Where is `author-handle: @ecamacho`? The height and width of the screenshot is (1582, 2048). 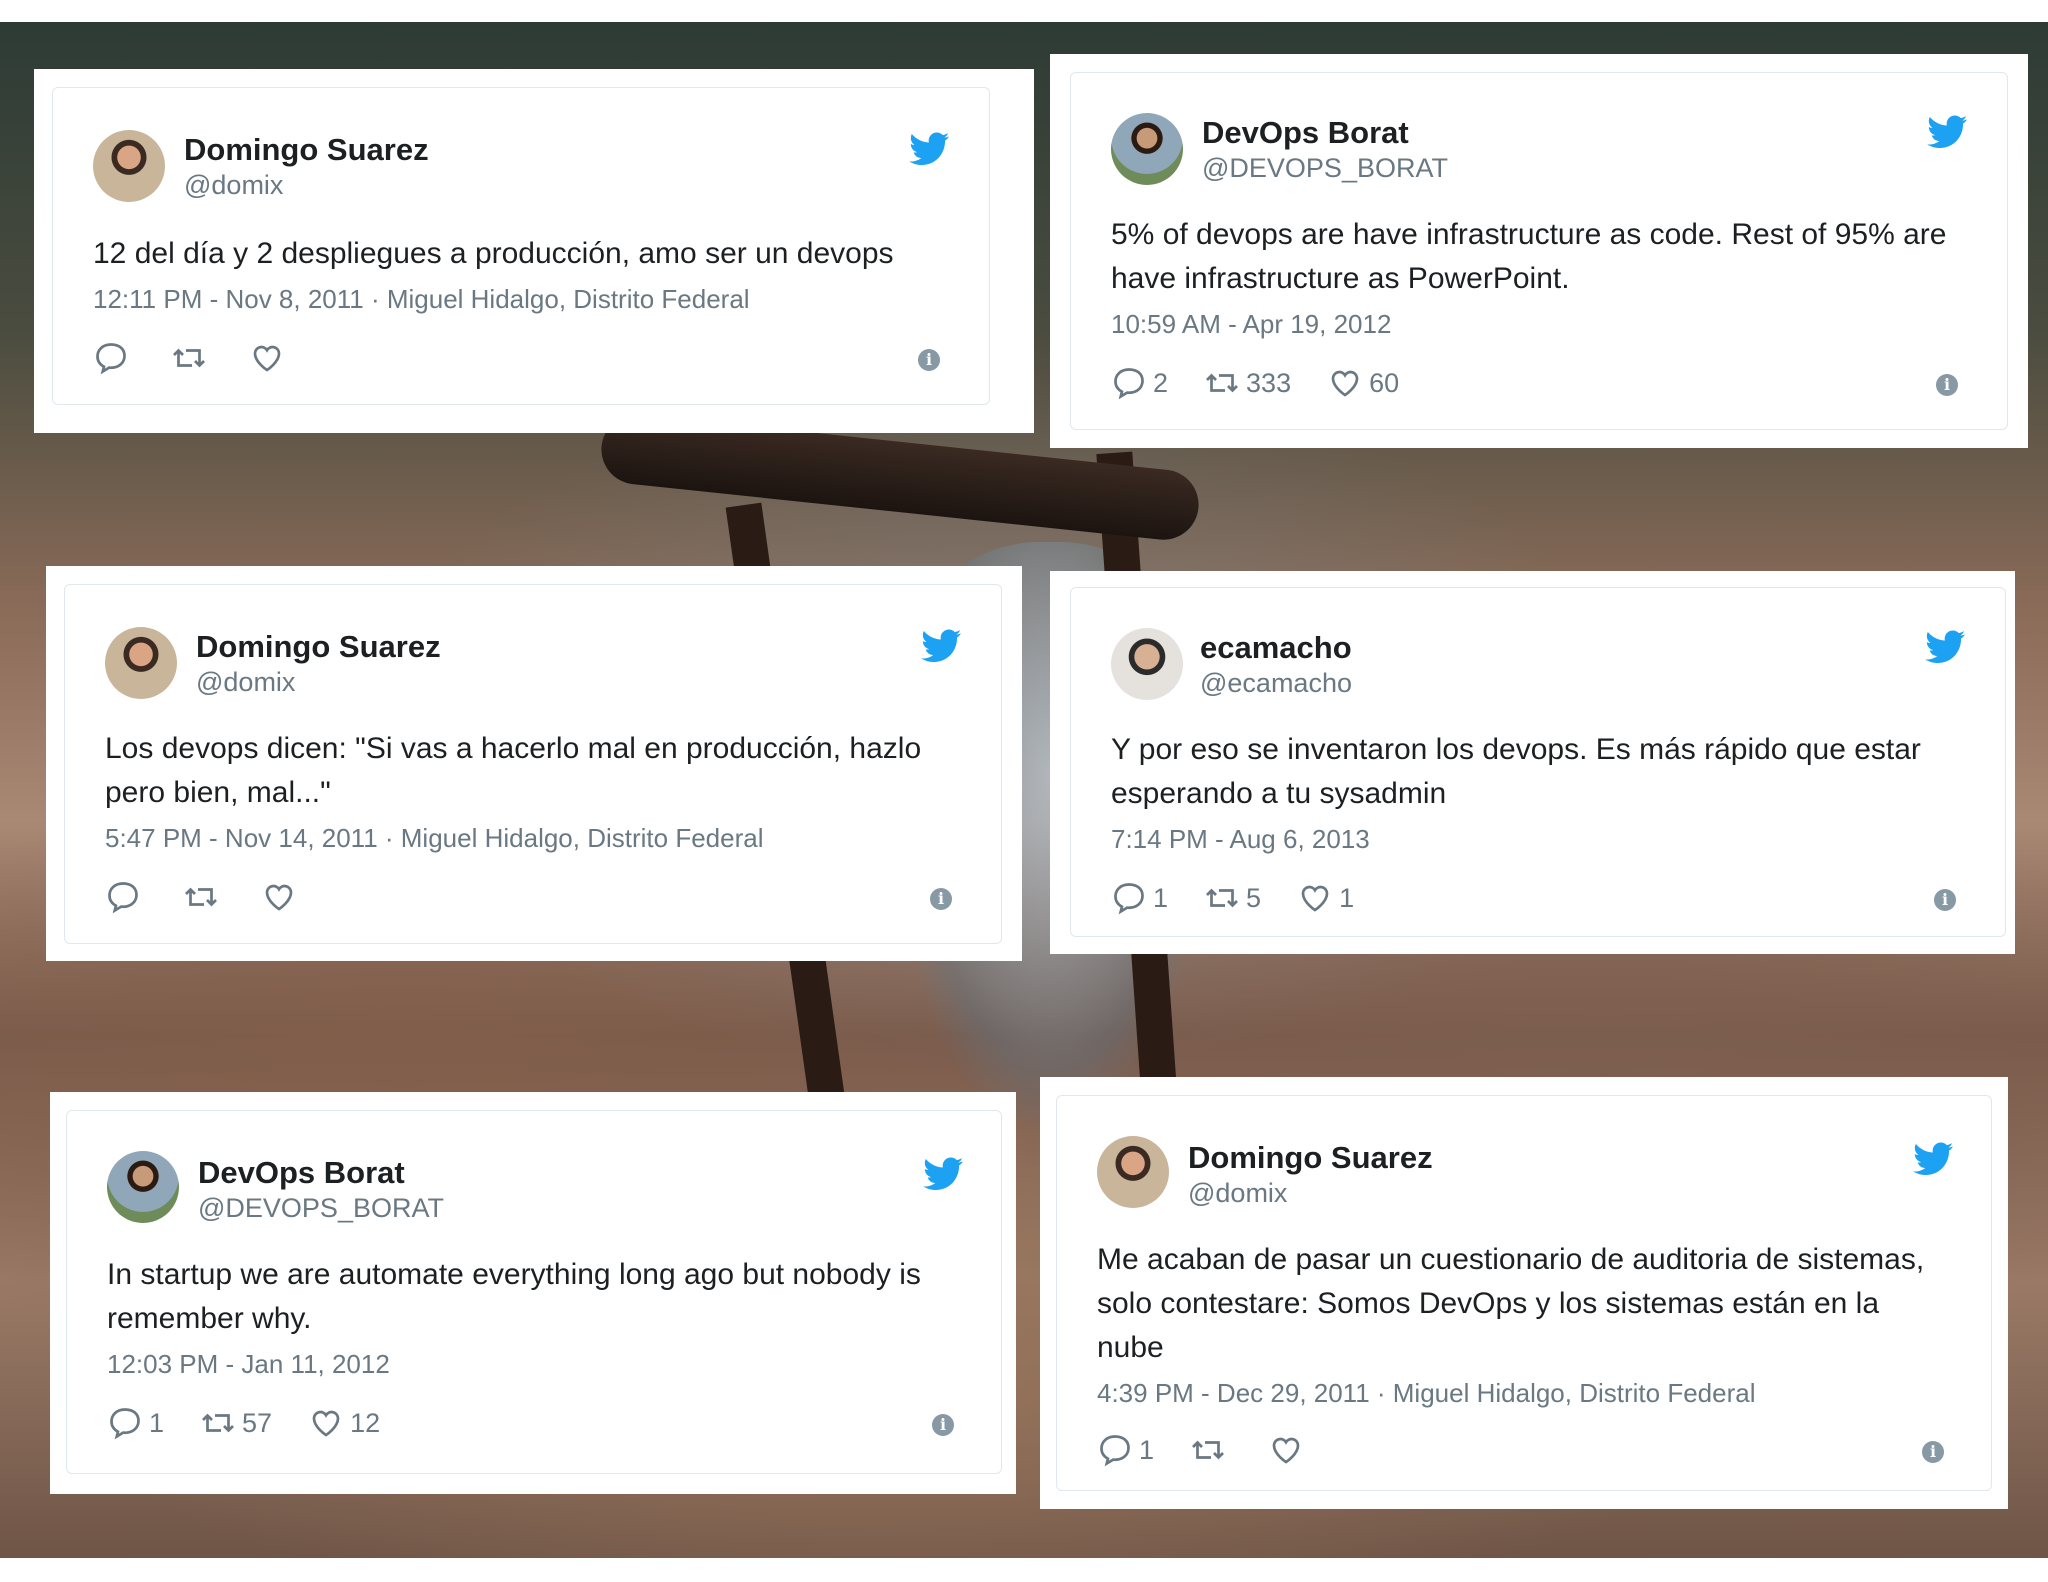
author-handle: @ecamacho is located at coordinates (1276, 683).